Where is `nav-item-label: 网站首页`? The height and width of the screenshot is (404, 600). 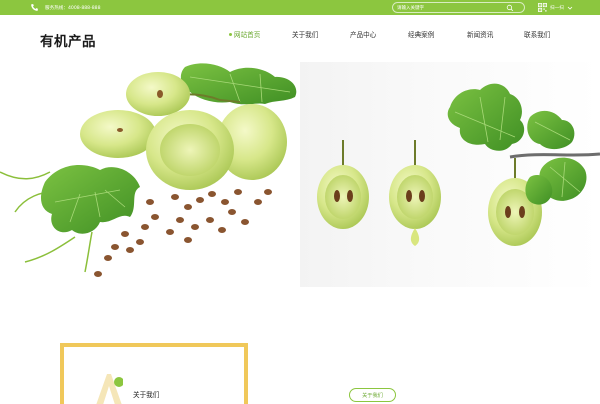
nav-item-label: 网站首页 is located at coordinates (247, 35).